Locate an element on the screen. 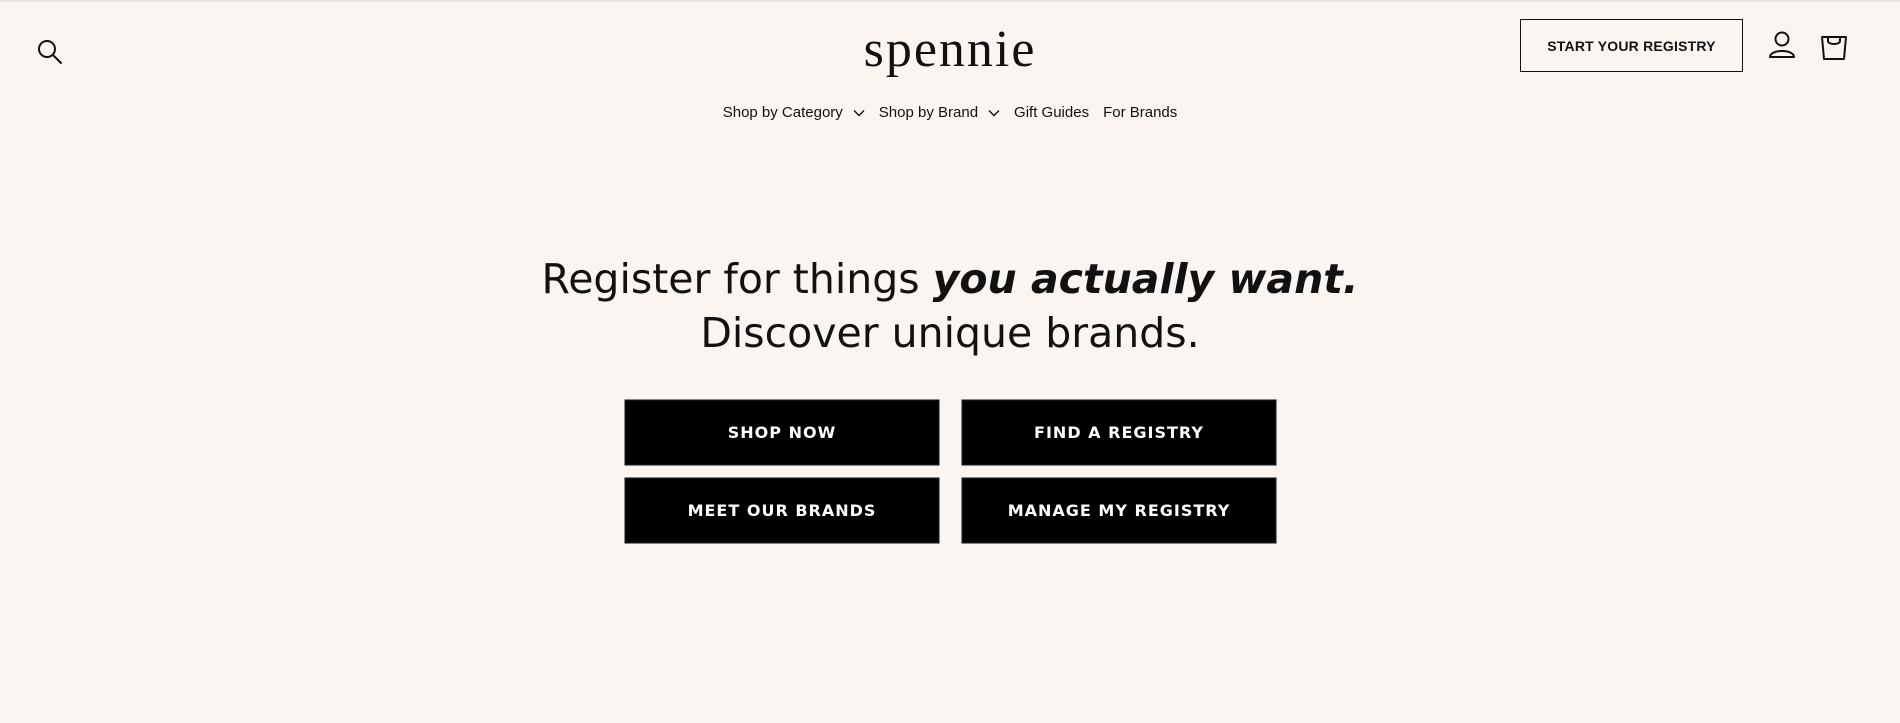  hero-line-2: Discover unique brands. is located at coordinates (950, 333).